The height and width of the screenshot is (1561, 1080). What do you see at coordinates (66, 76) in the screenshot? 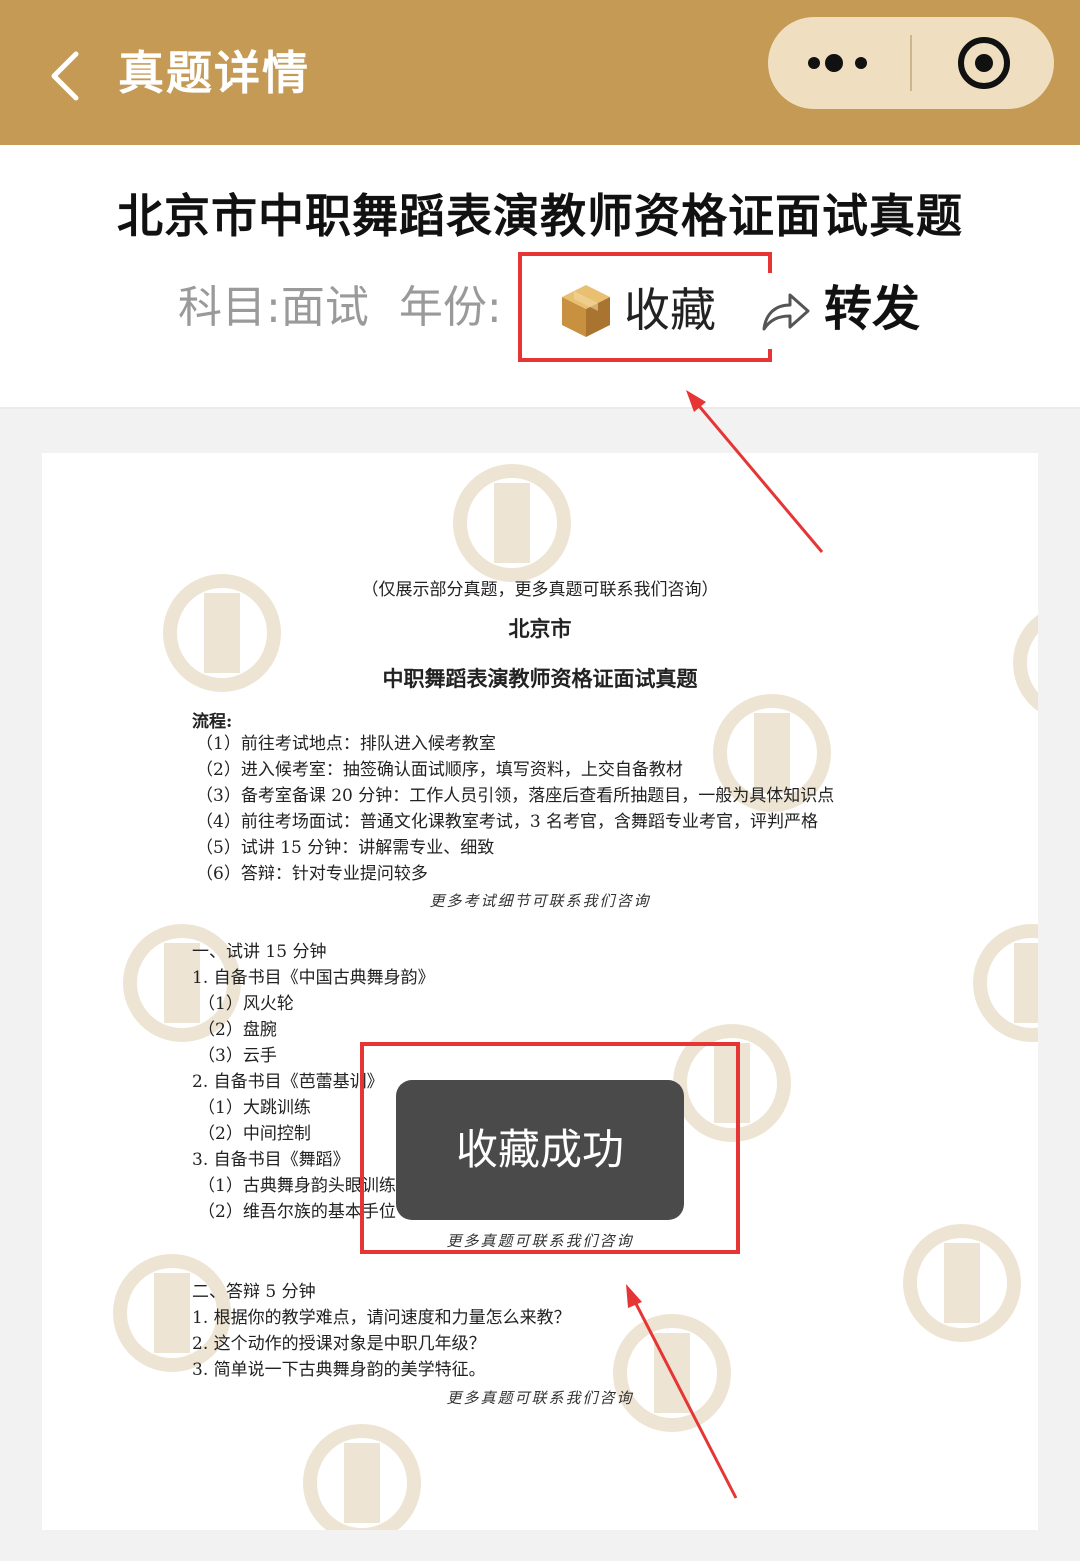
I see `back-arrow-icon` at bounding box center [66, 76].